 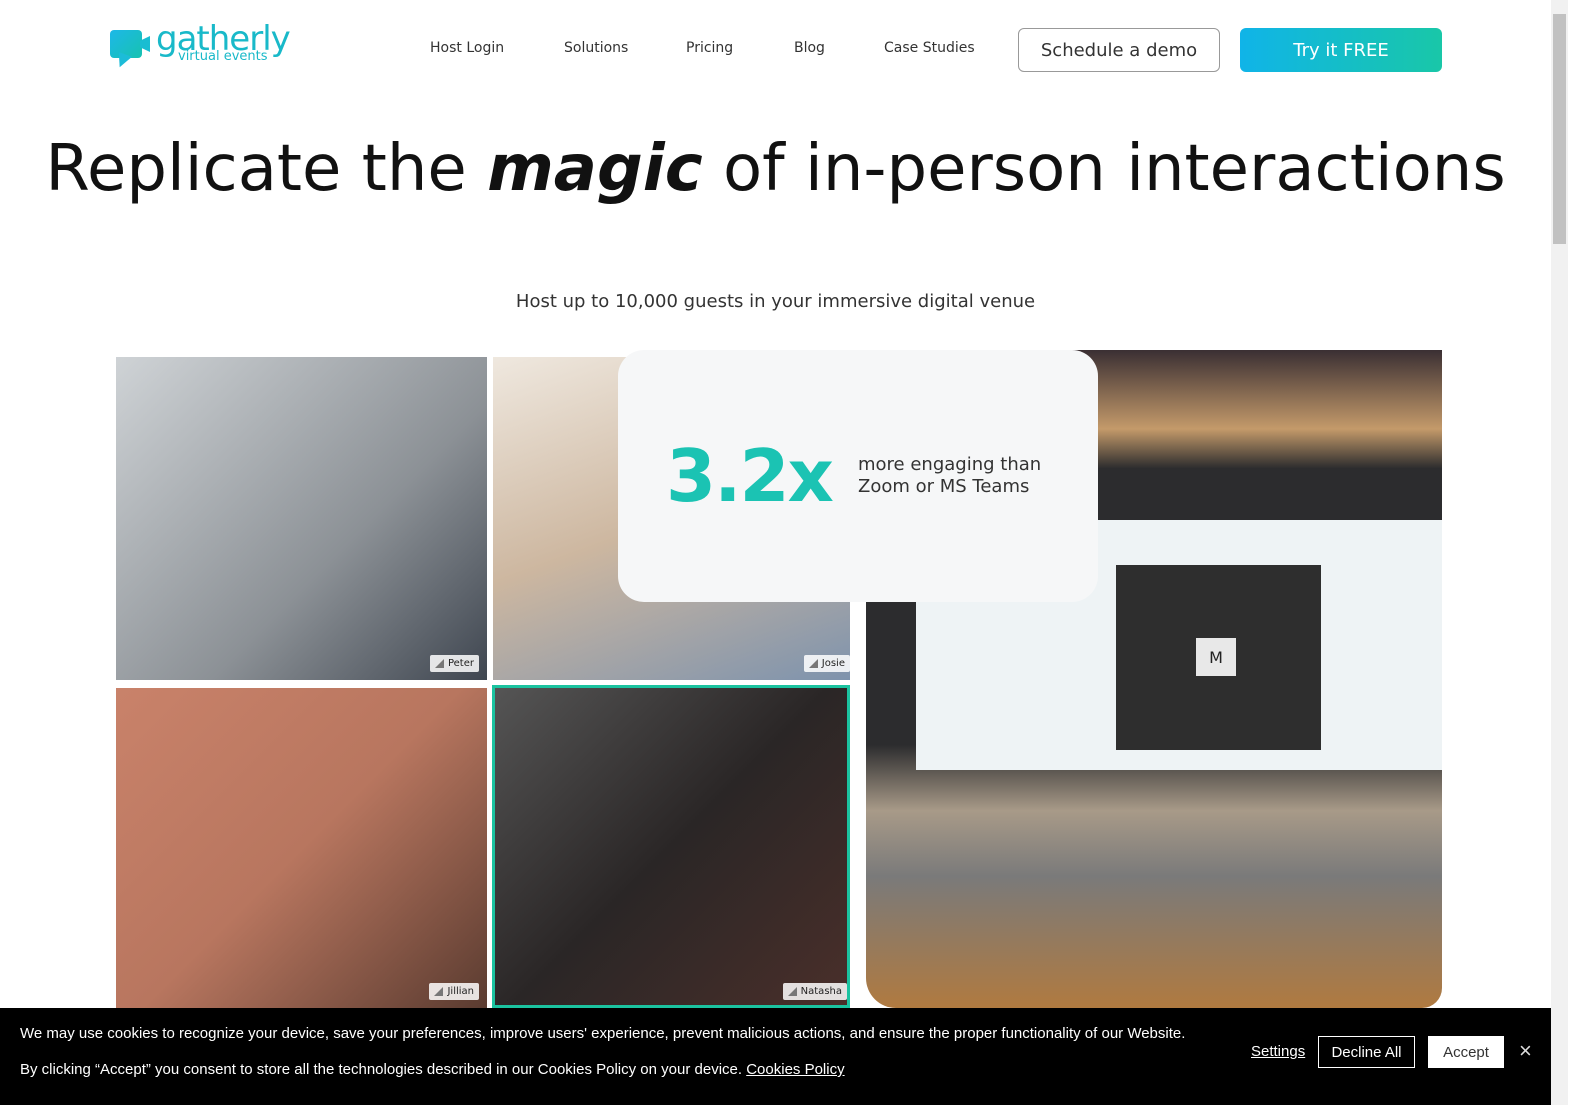 What do you see at coordinates (671, 846) in the screenshot?
I see `natasha-video-tile: Natasha` at bounding box center [671, 846].